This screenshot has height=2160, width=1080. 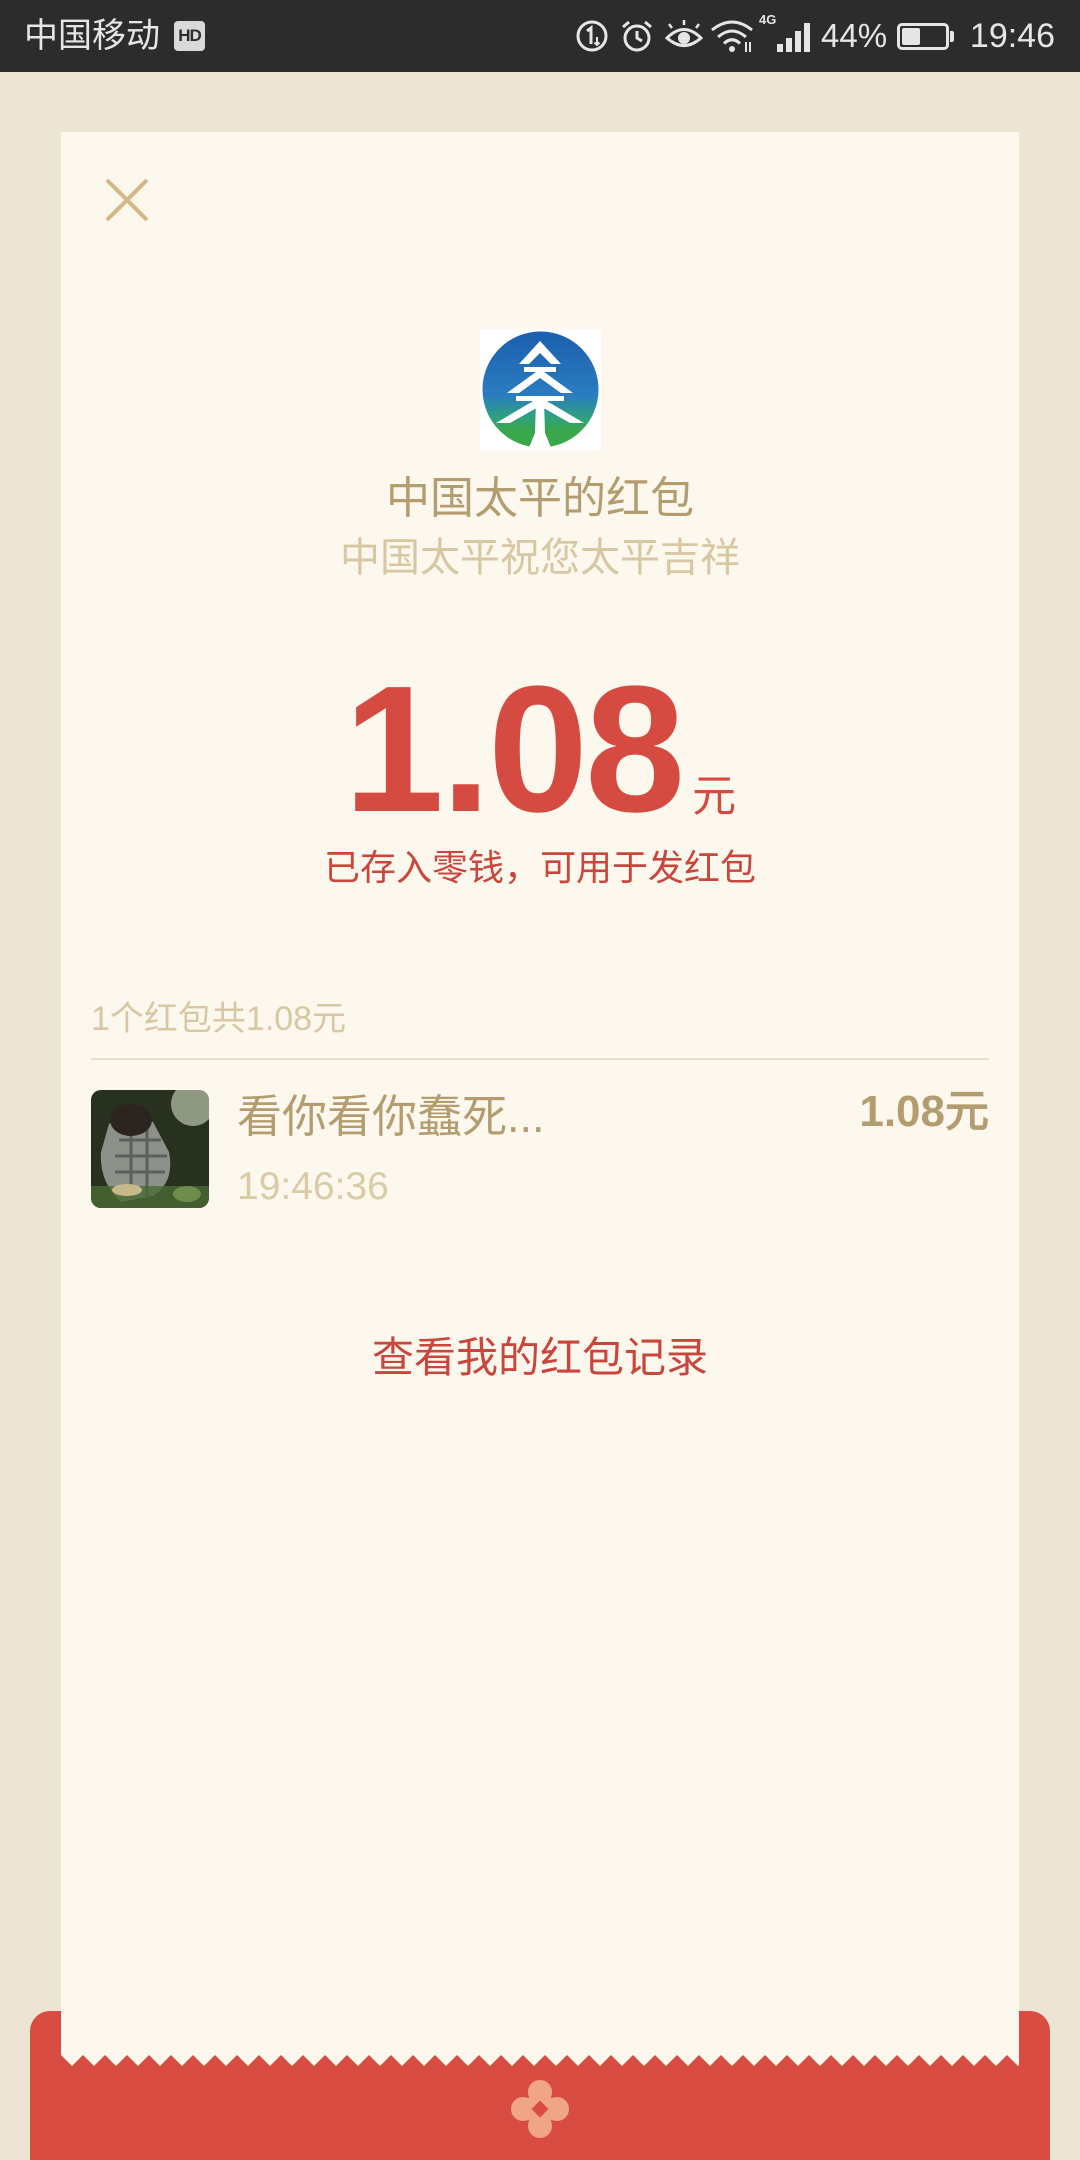 I want to click on amount-value: 1.08, so click(x=514, y=749).